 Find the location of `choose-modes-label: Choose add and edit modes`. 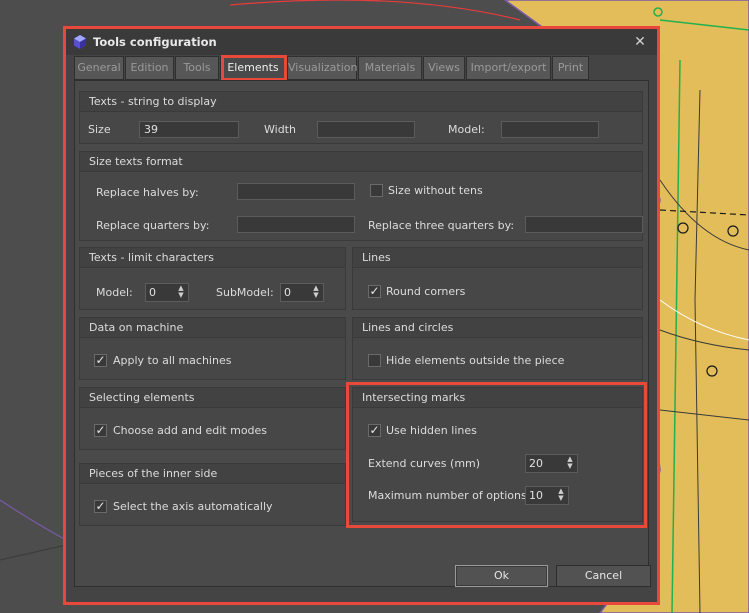

choose-modes-label: Choose add and edit modes is located at coordinates (190, 430).